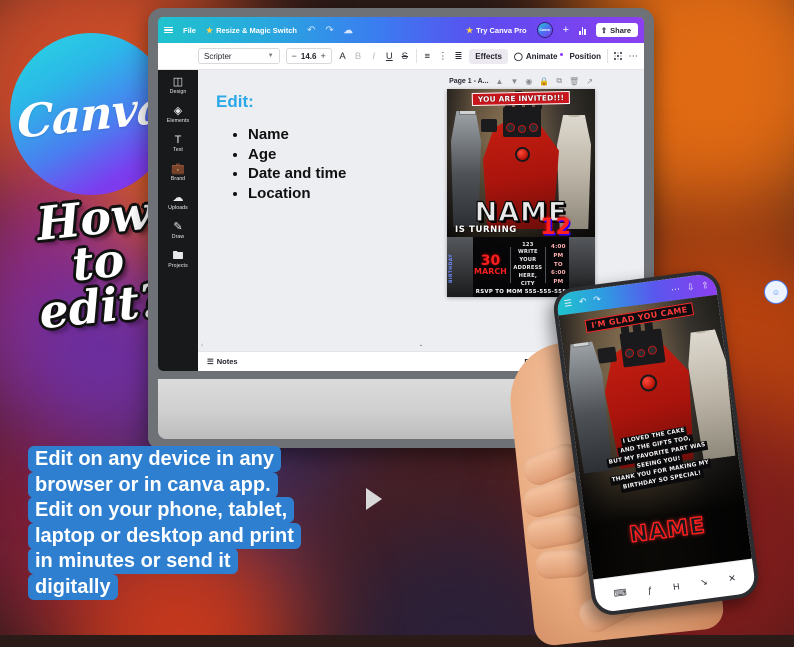 This screenshot has height=647, width=794. Describe the element at coordinates (218, 56) in the screenshot. I see `font-family-value: Scripter` at that location.